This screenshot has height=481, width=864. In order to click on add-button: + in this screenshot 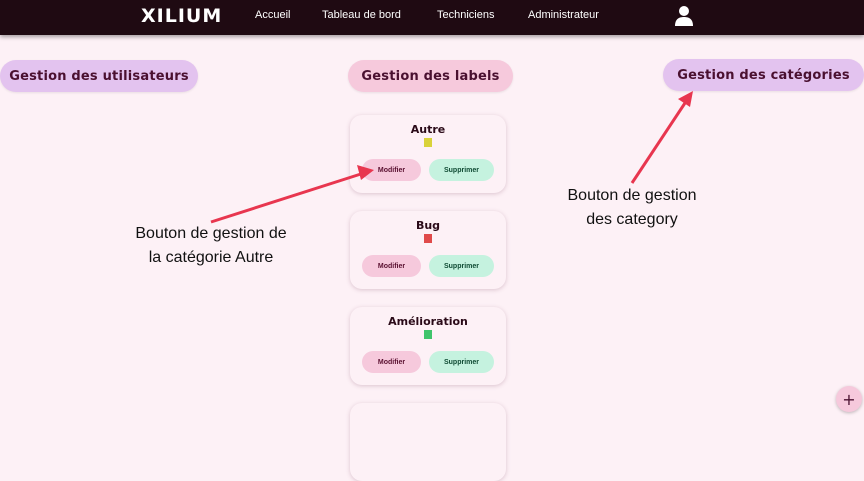, I will do `click(849, 399)`.